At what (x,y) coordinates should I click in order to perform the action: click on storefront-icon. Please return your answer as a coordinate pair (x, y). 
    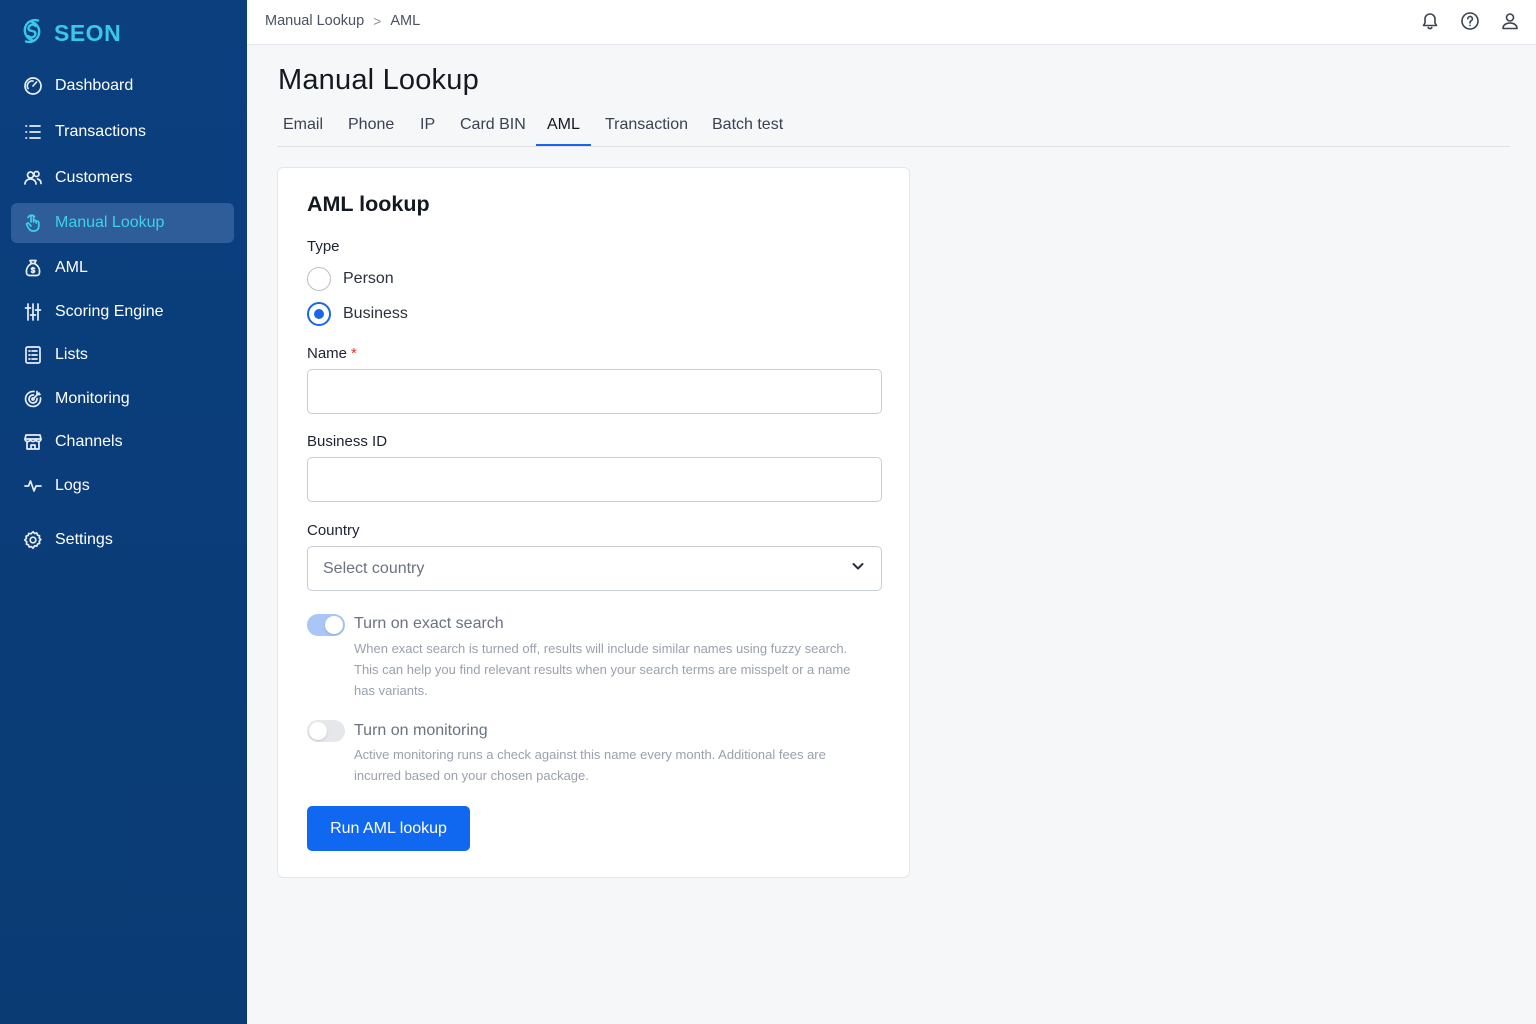
    Looking at the image, I should click on (33, 442).